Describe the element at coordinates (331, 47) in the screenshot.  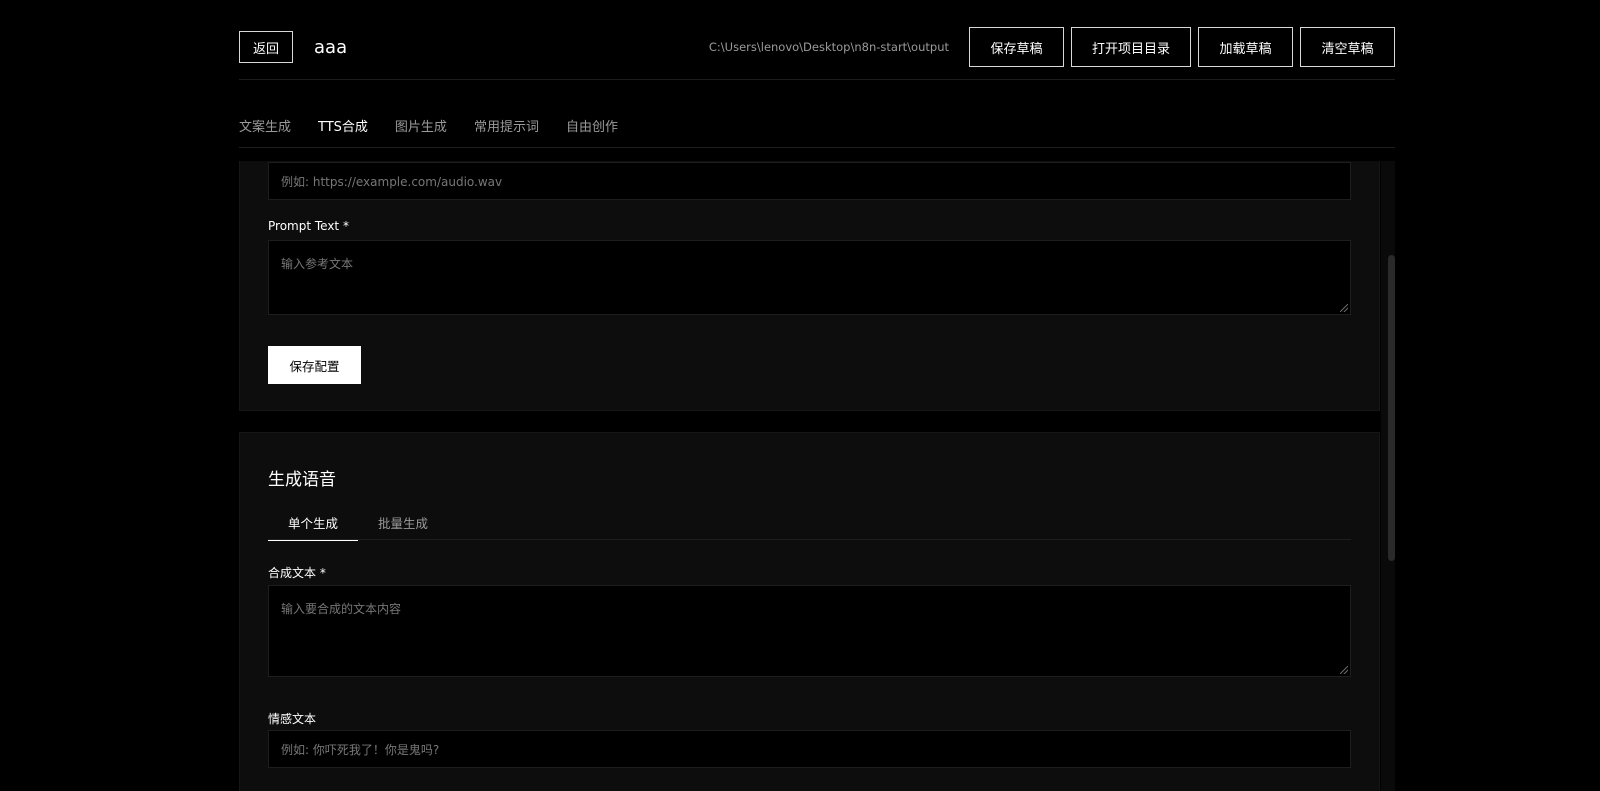
I see `project-name: aaa` at that location.